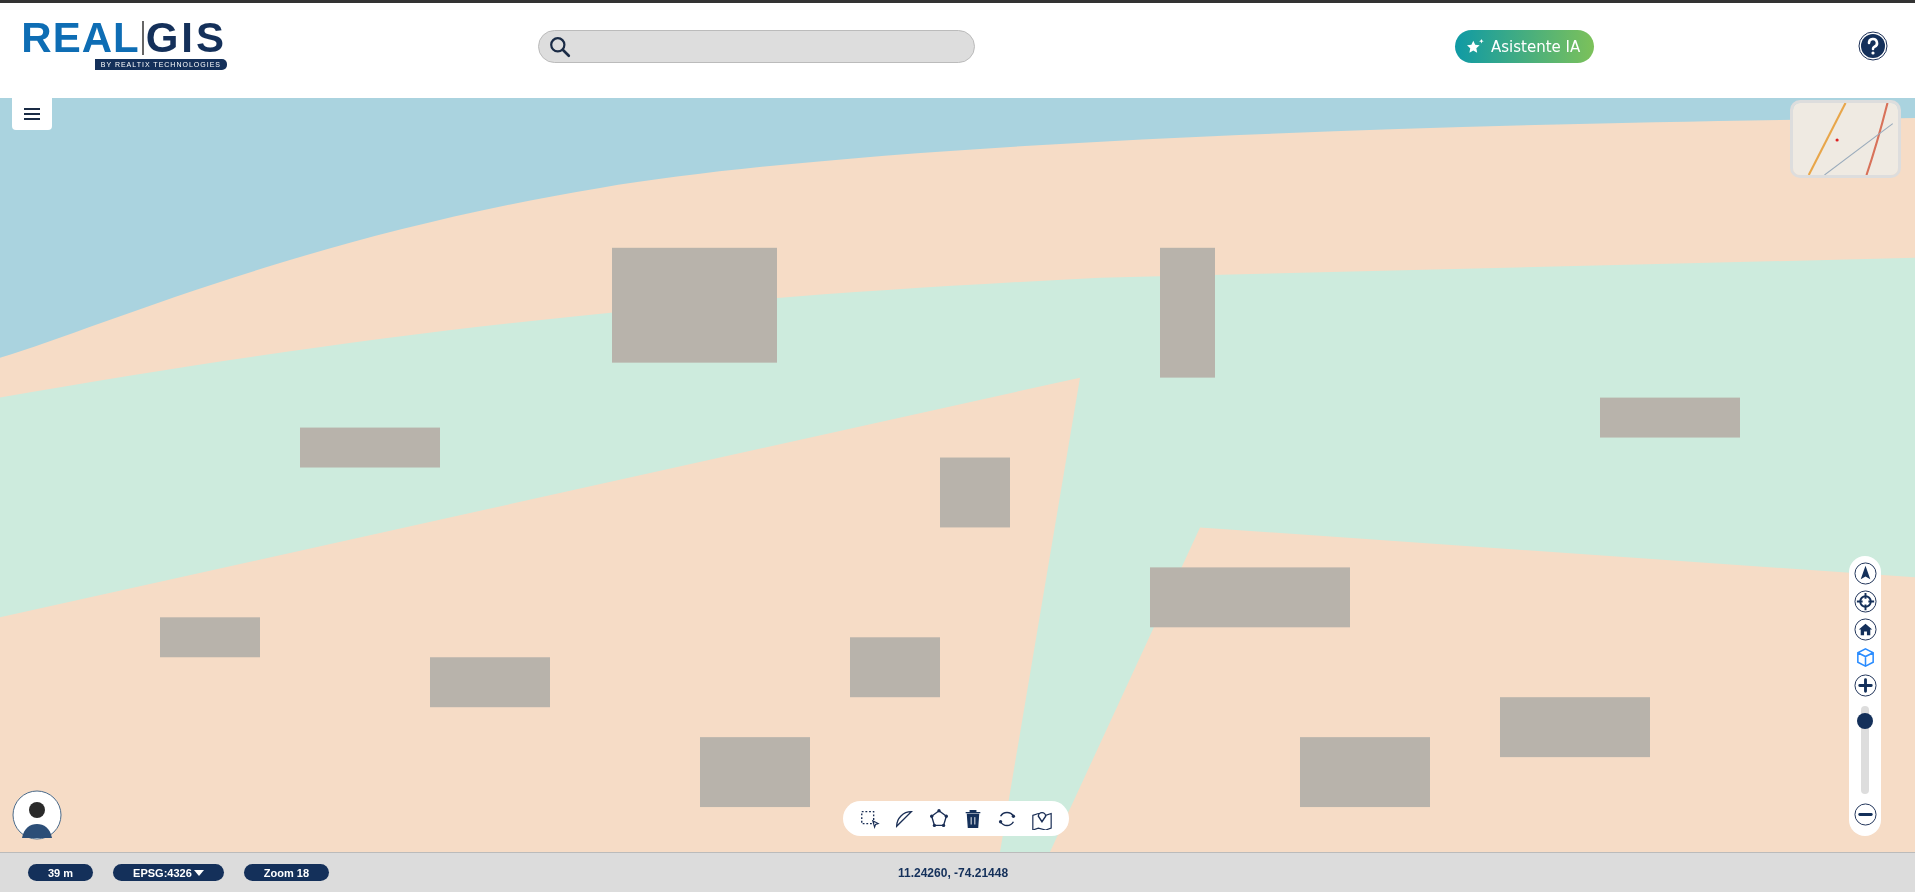 This screenshot has width=1915, height=892. Describe the element at coordinates (198, 872) in the screenshot. I see `caret-icon` at that location.